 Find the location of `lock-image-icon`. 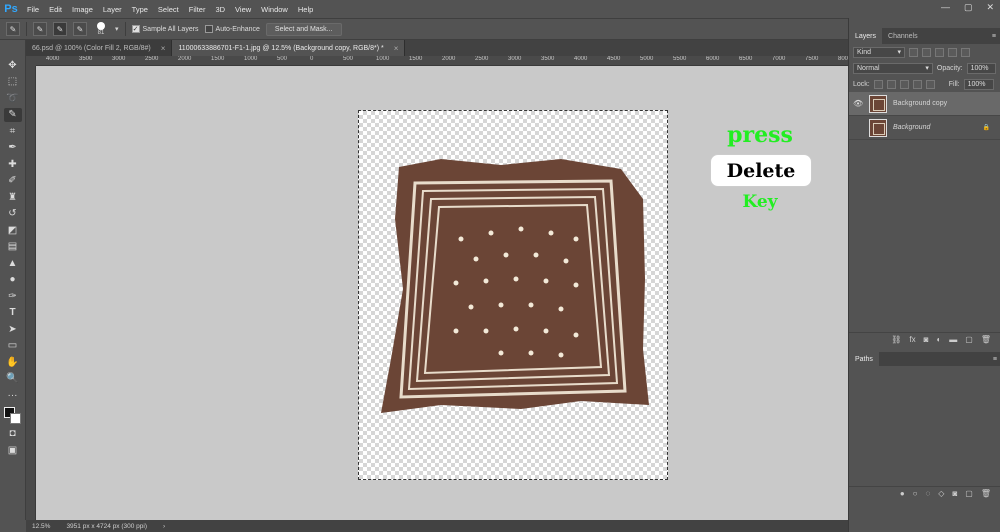

lock-image-icon is located at coordinates (891, 84).